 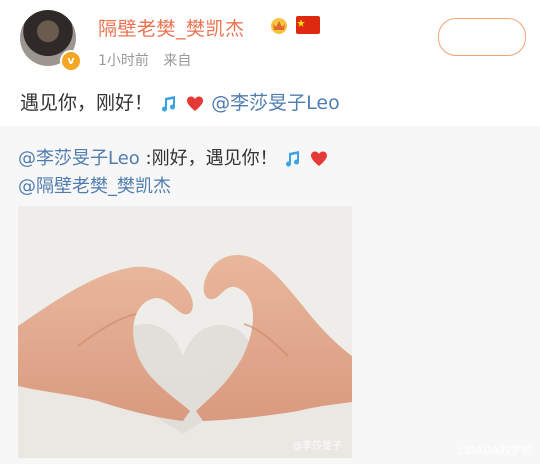 I want to click on photo-watermark: @李莎旻子, so click(x=317, y=446).